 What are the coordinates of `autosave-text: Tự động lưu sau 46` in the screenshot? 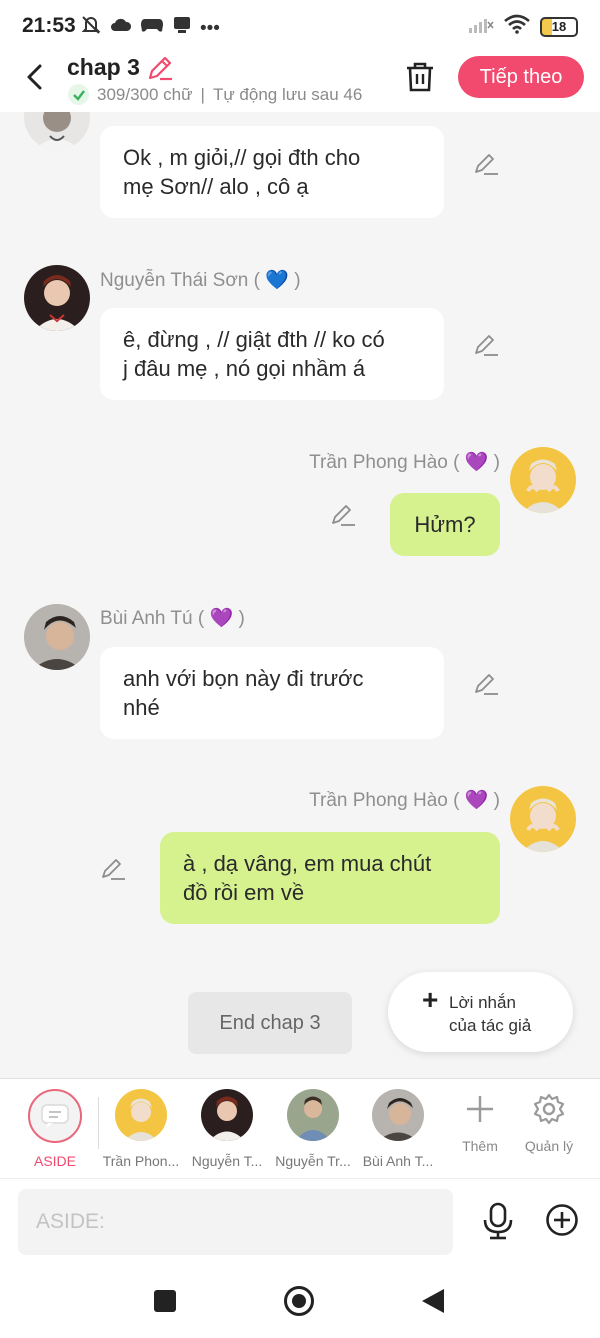 It's located at (287, 94).